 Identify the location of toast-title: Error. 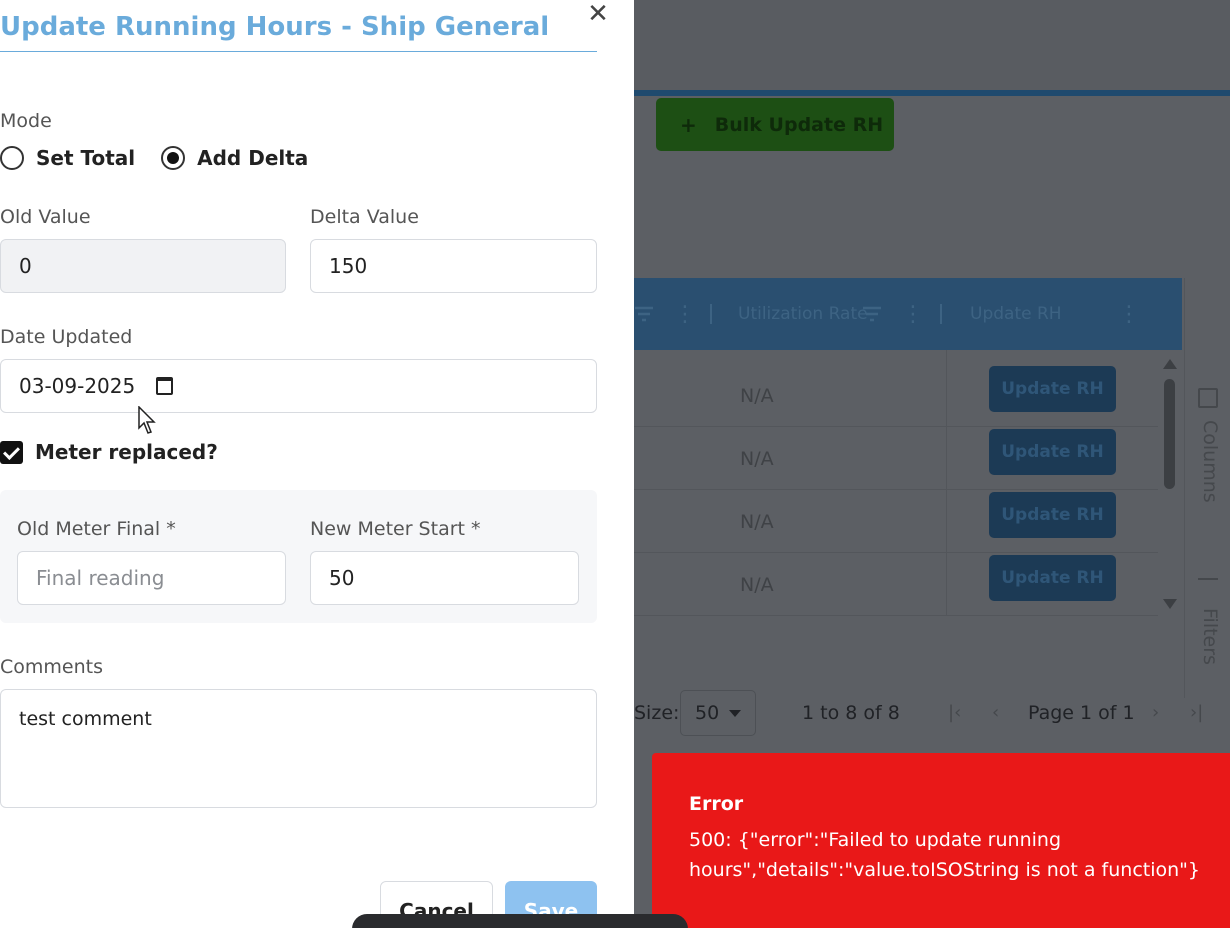
(716, 804).